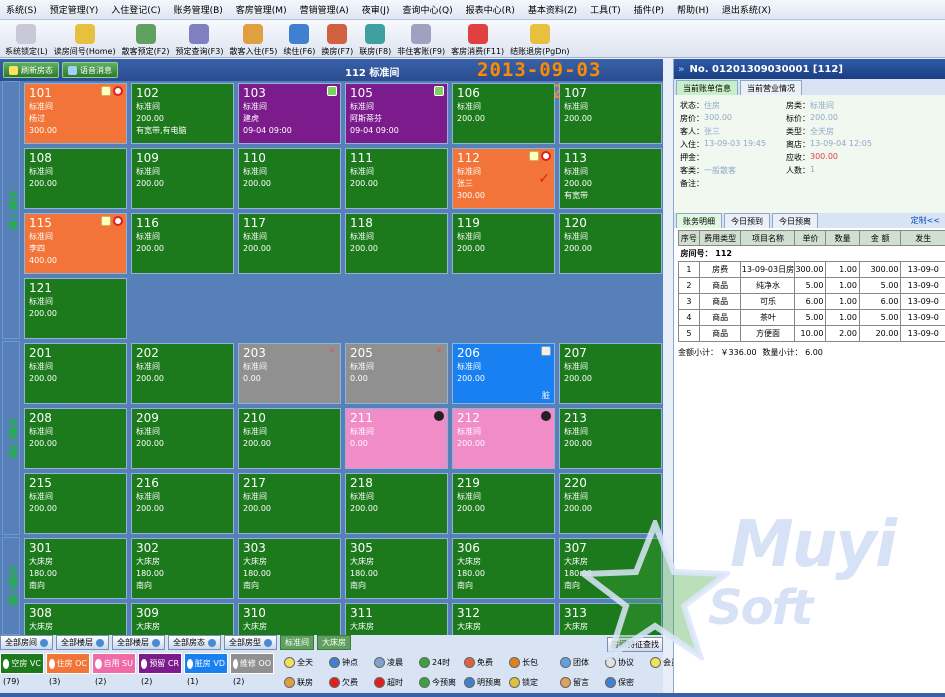 This screenshot has height=697, width=945. Describe the element at coordinates (635, 644) in the screenshot. I see `room-feature-search-button: 房间特征查找` at that location.